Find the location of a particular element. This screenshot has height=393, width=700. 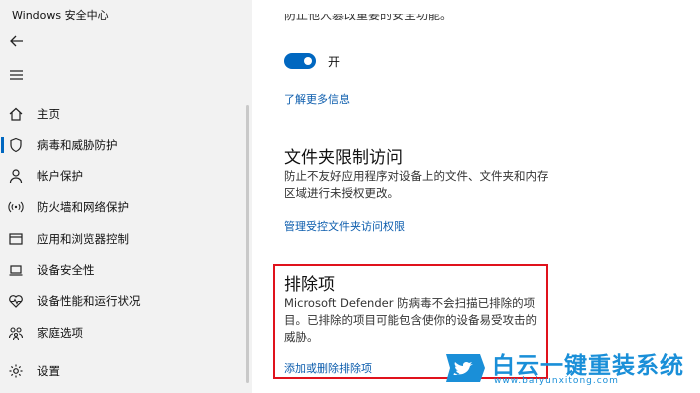

sidebar-item-virus-protection: 病毒和威胁防护 is located at coordinates (122, 145).